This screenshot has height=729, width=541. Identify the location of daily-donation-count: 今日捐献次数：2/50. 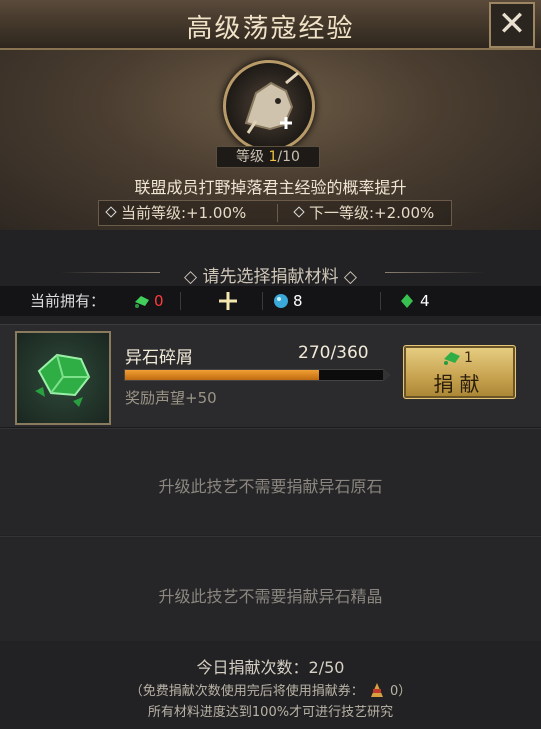
(270, 667).